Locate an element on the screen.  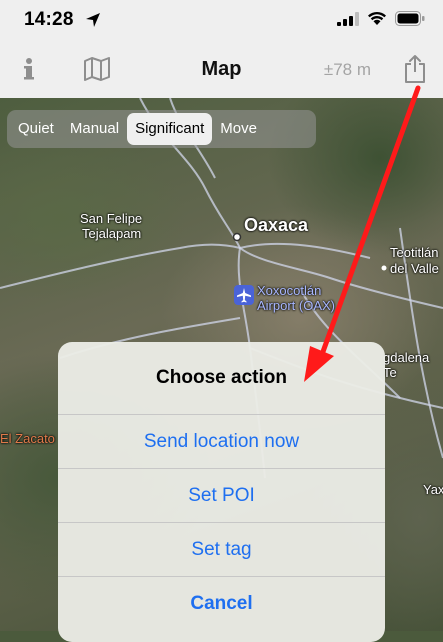
action-sheet-title: Choose action is located at coordinates (221, 378).